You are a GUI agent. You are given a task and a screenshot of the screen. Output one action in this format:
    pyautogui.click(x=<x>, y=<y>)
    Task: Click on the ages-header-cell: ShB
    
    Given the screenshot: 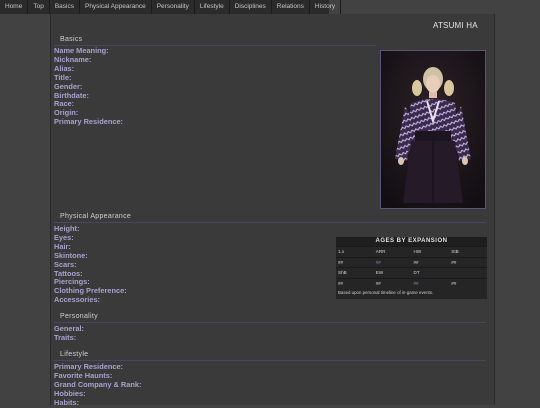 What is the action you would take?
    pyautogui.click(x=342, y=273)
    